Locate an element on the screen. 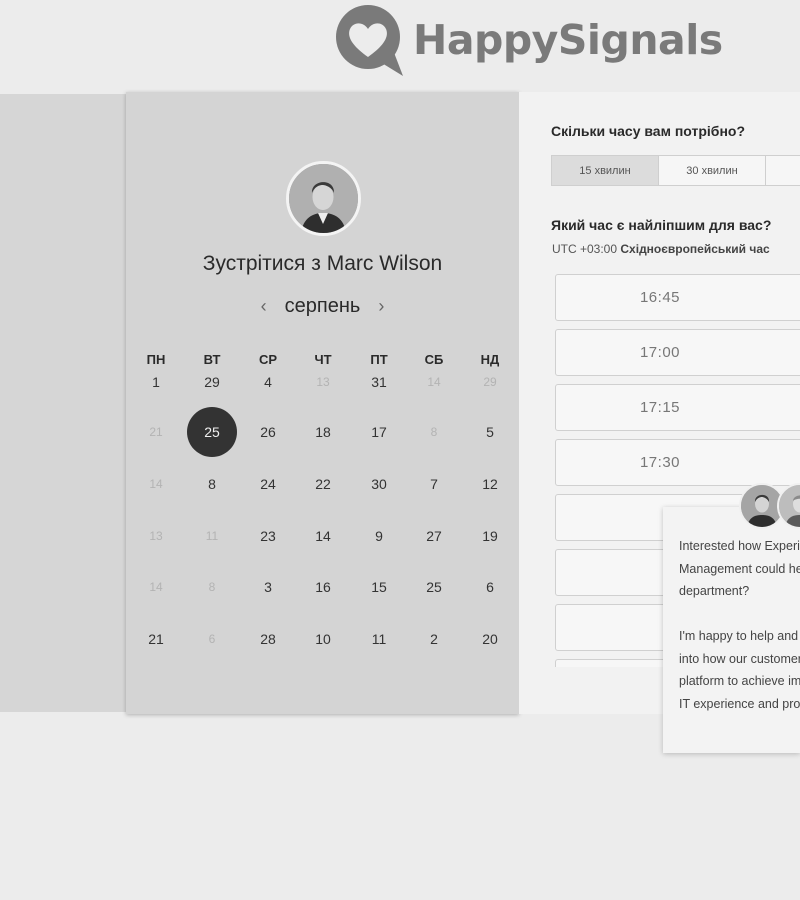  time-slot-button: 17:00 is located at coordinates (677, 352).